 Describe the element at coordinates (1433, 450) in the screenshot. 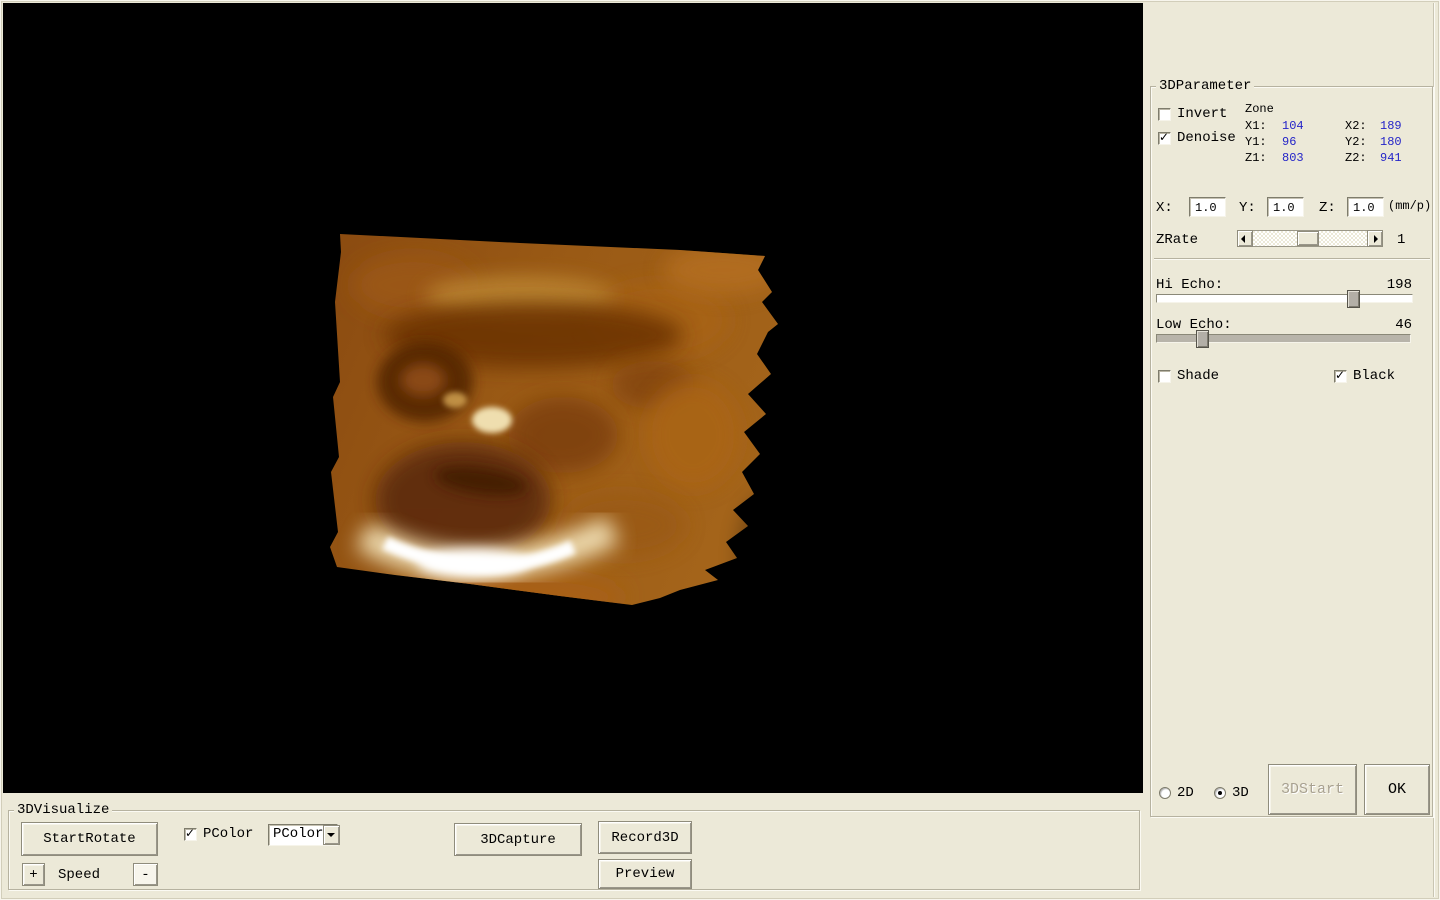

I see `panel-edge-line` at that location.